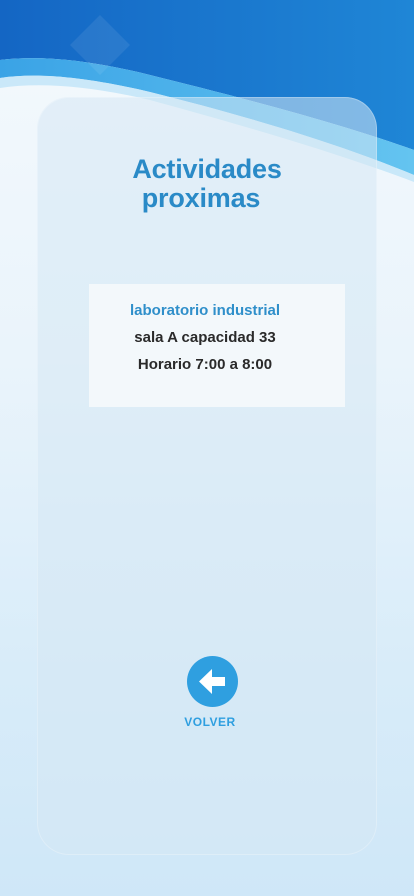  What do you see at coordinates (201, 198) in the screenshot?
I see `page-title-line2: proximas` at bounding box center [201, 198].